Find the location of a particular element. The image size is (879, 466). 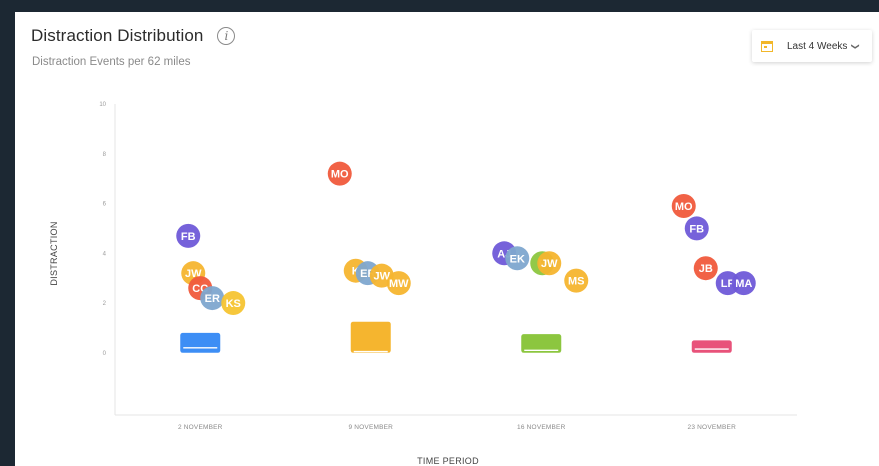

x-tick-label: 23 NOVEMBER is located at coordinates (712, 427).